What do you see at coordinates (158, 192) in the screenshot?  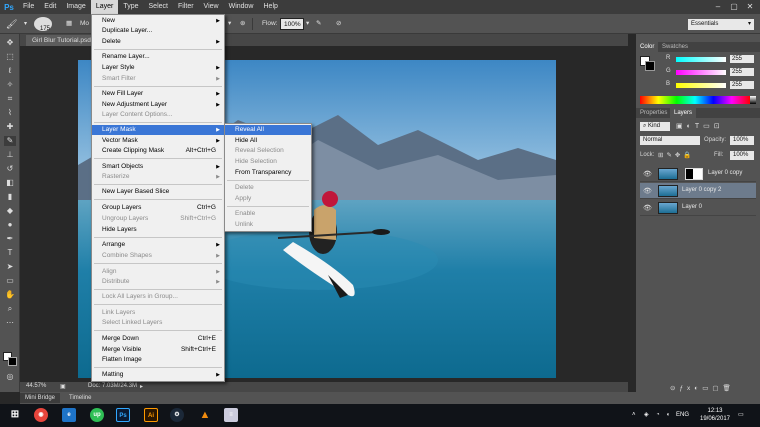 I see `menu-item-new-layer-based-slice: New Layer Based Slice` at bounding box center [158, 192].